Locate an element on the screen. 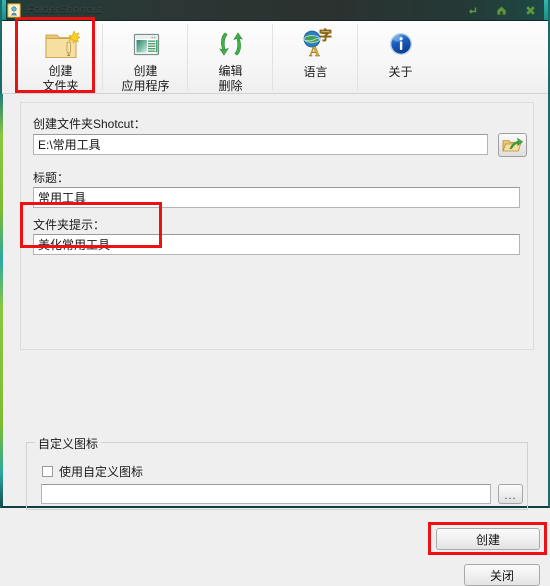 Image resolution: width=550 pixels, height=586 pixels. shortcut-label: 创建文件夹Shotcut： is located at coordinates (89, 124).